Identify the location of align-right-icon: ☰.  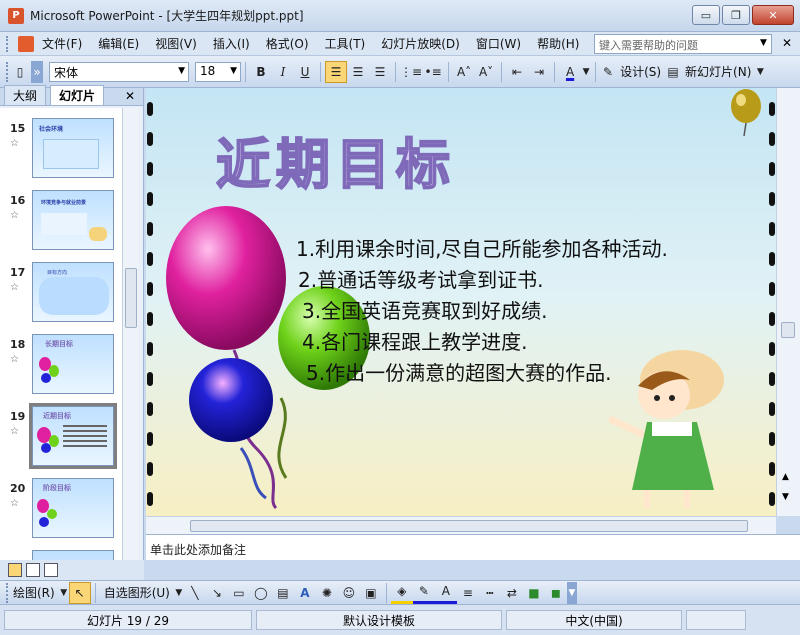
(380, 72).